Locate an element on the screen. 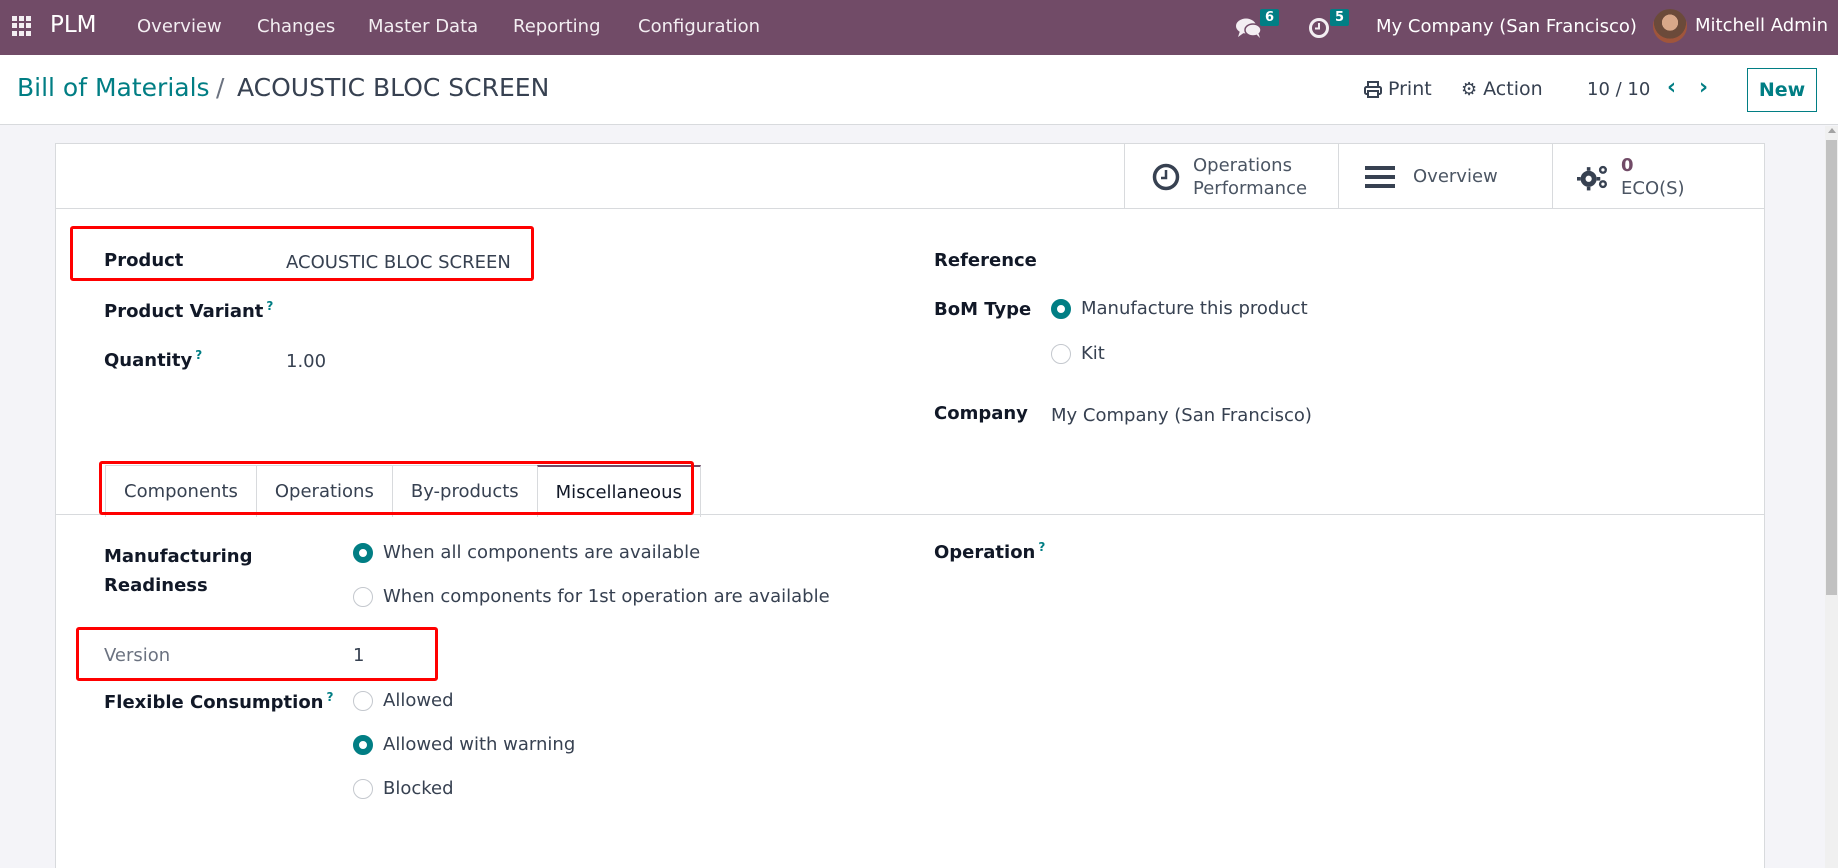 The height and width of the screenshot is (868, 1838). vertical-scrollbar is located at coordinates (1831, 497).